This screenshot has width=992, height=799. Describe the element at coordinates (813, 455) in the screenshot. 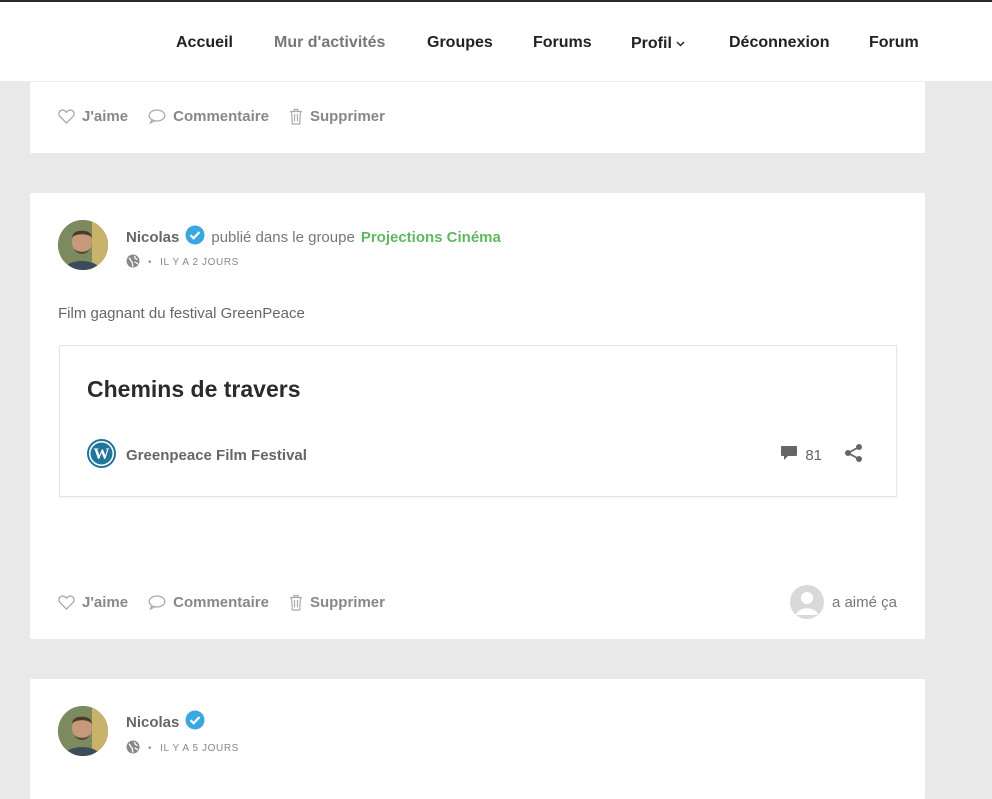

I see `comment-count: 81` at that location.